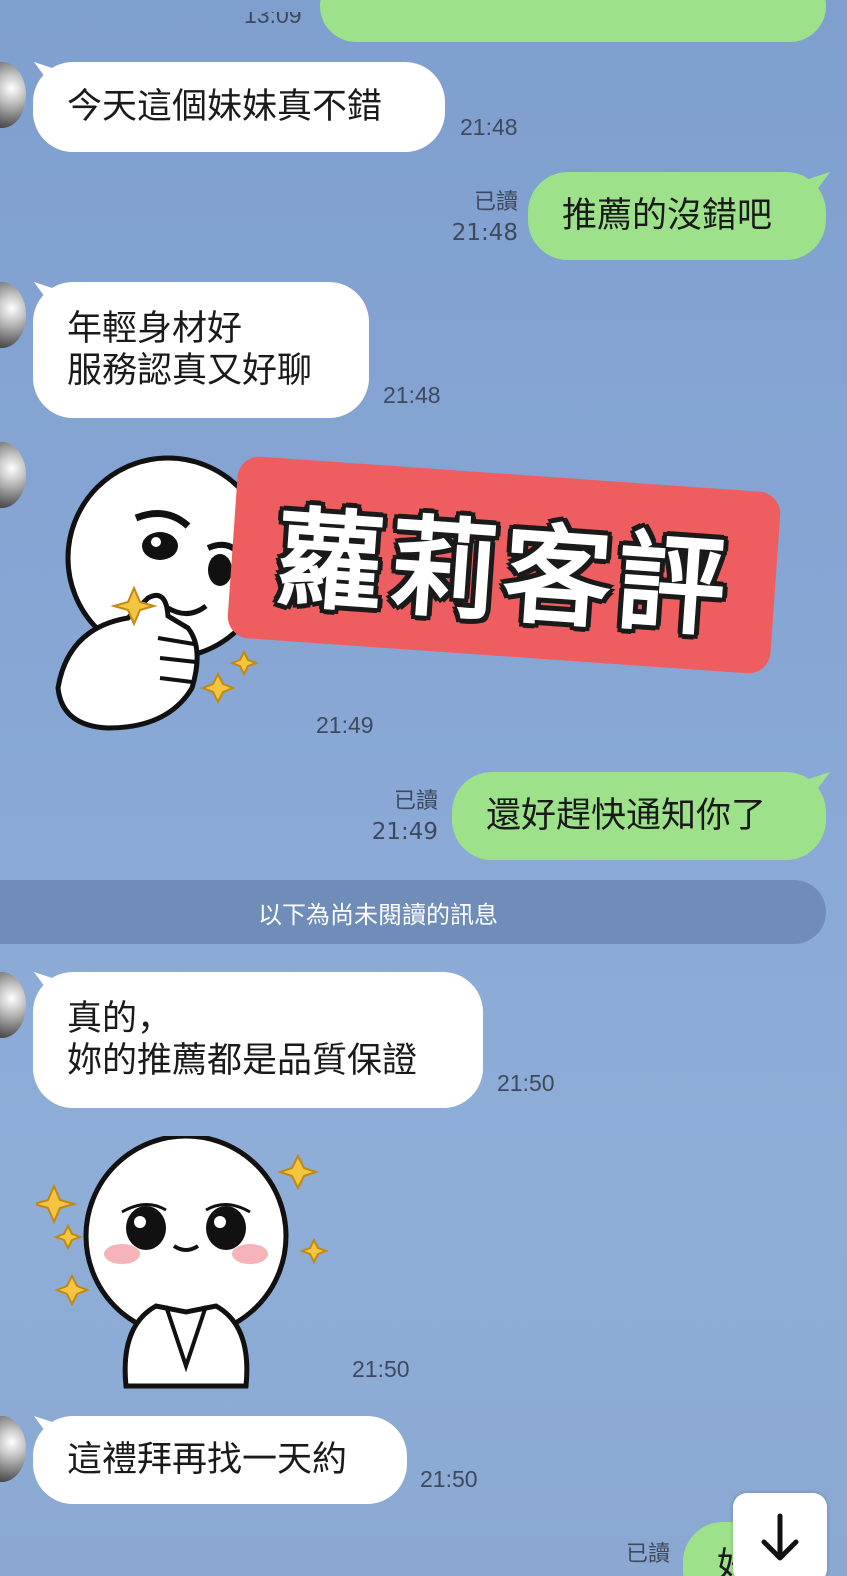 The image size is (847, 1576). Describe the element at coordinates (780, 1537) in the screenshot. I see `arrow-down-icon` at that location.